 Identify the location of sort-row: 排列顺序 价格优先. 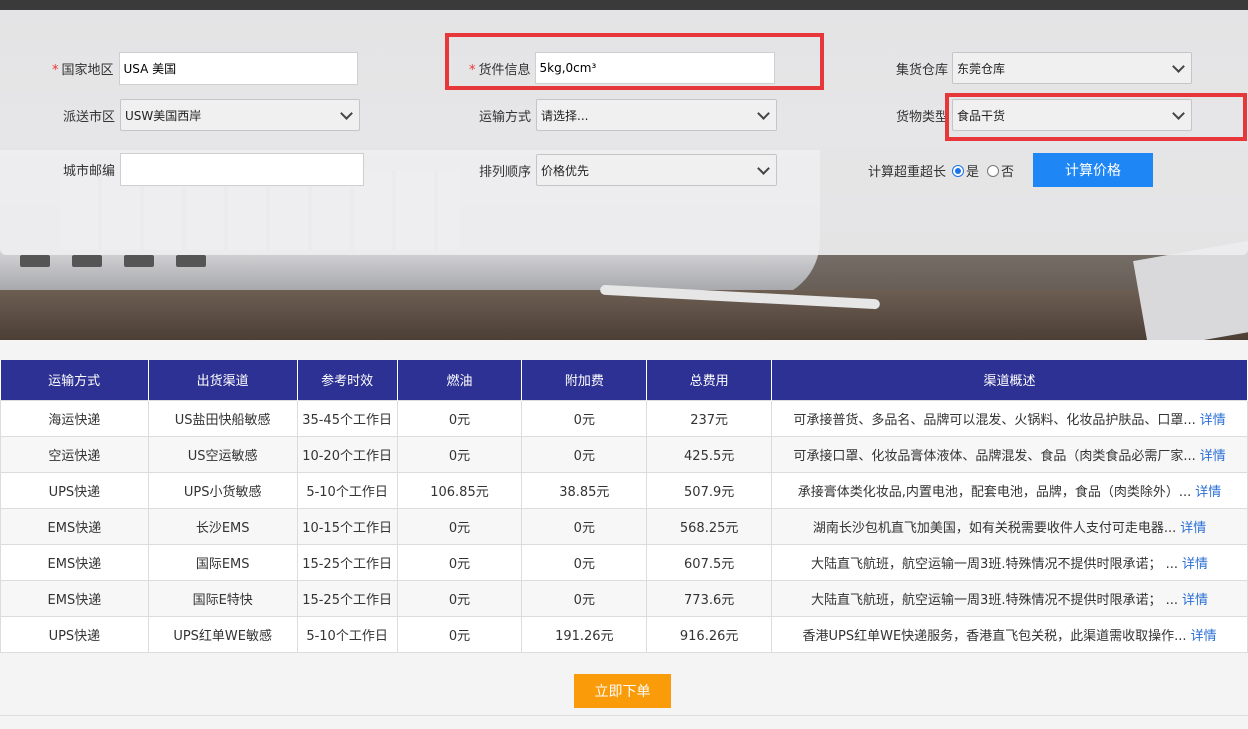
(628, 170).